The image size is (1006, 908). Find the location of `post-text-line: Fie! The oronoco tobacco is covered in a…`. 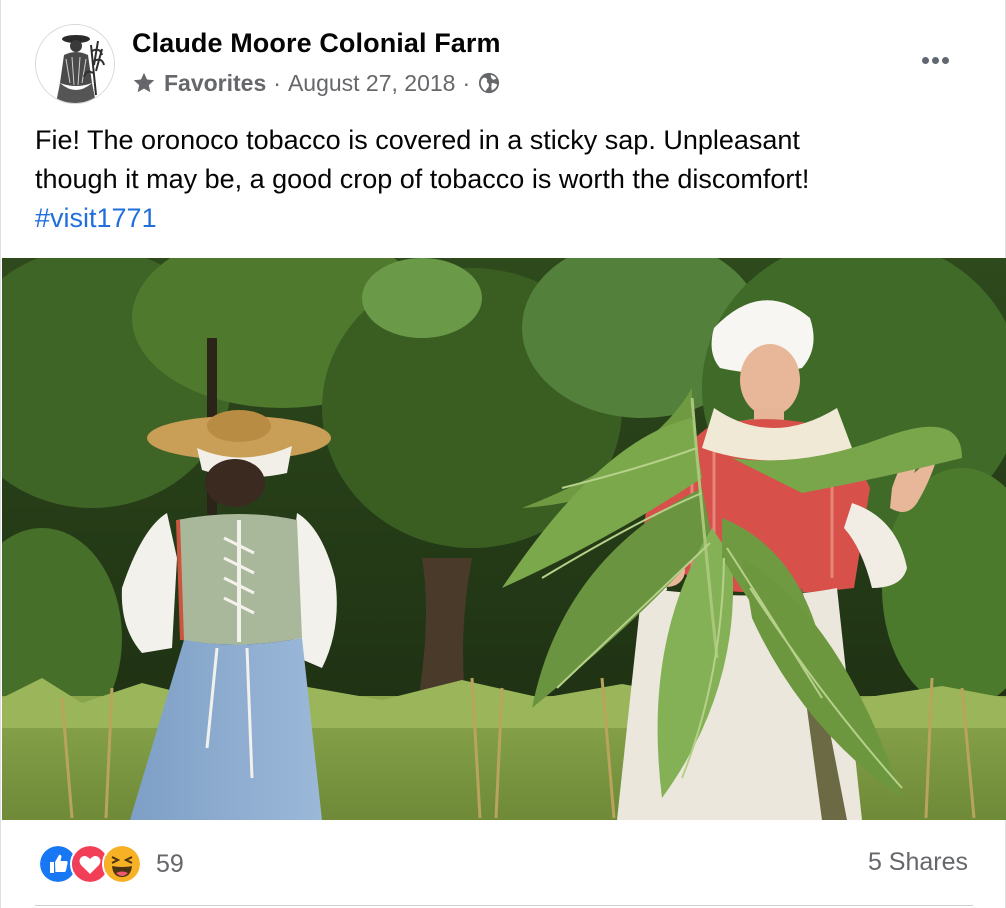

post-text-line: Fie! The oronoco tobacco is covered in a… is located at coordinates (417, 140).